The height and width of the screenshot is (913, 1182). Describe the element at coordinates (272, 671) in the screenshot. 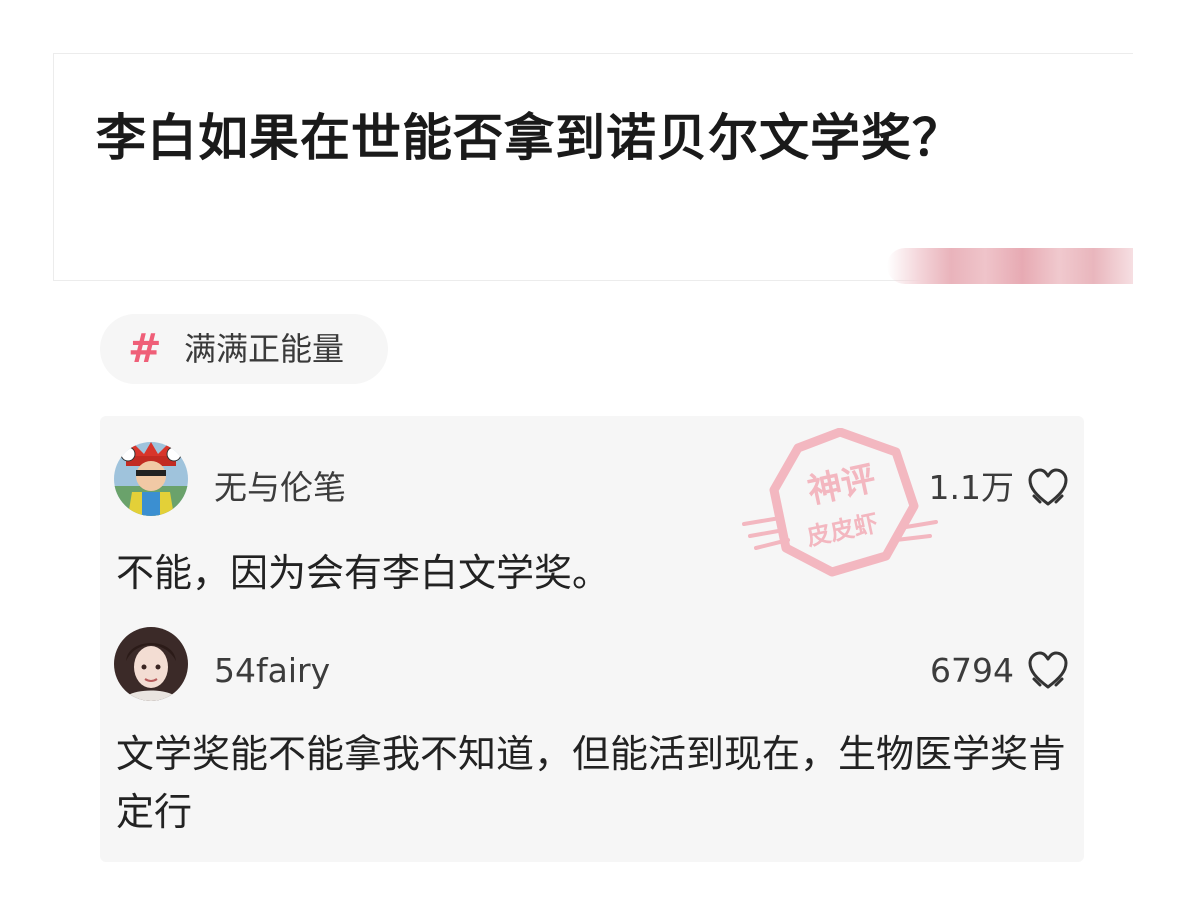

I see `comment-username: 54fairy` at that location.